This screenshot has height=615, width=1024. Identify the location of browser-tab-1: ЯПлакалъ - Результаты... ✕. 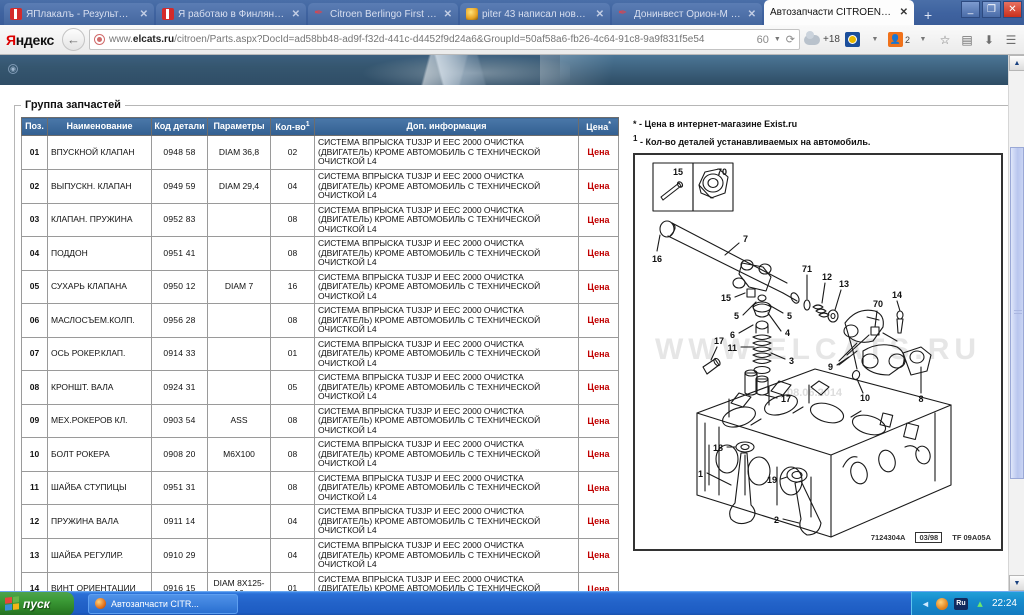
(79, 14).